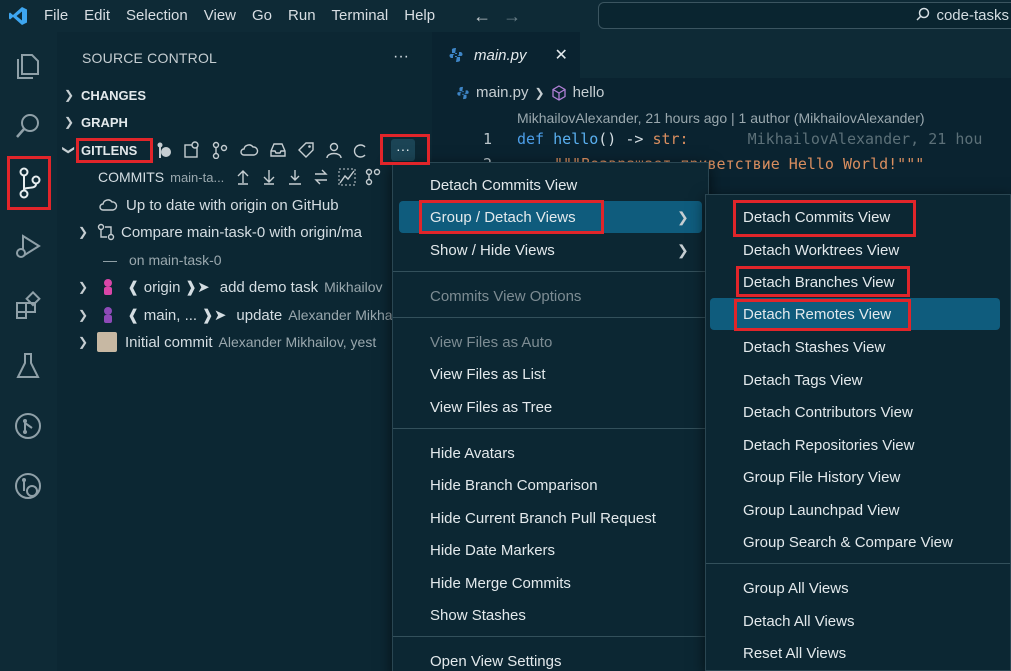  I want to click on graph-icon, so click(373, 177).